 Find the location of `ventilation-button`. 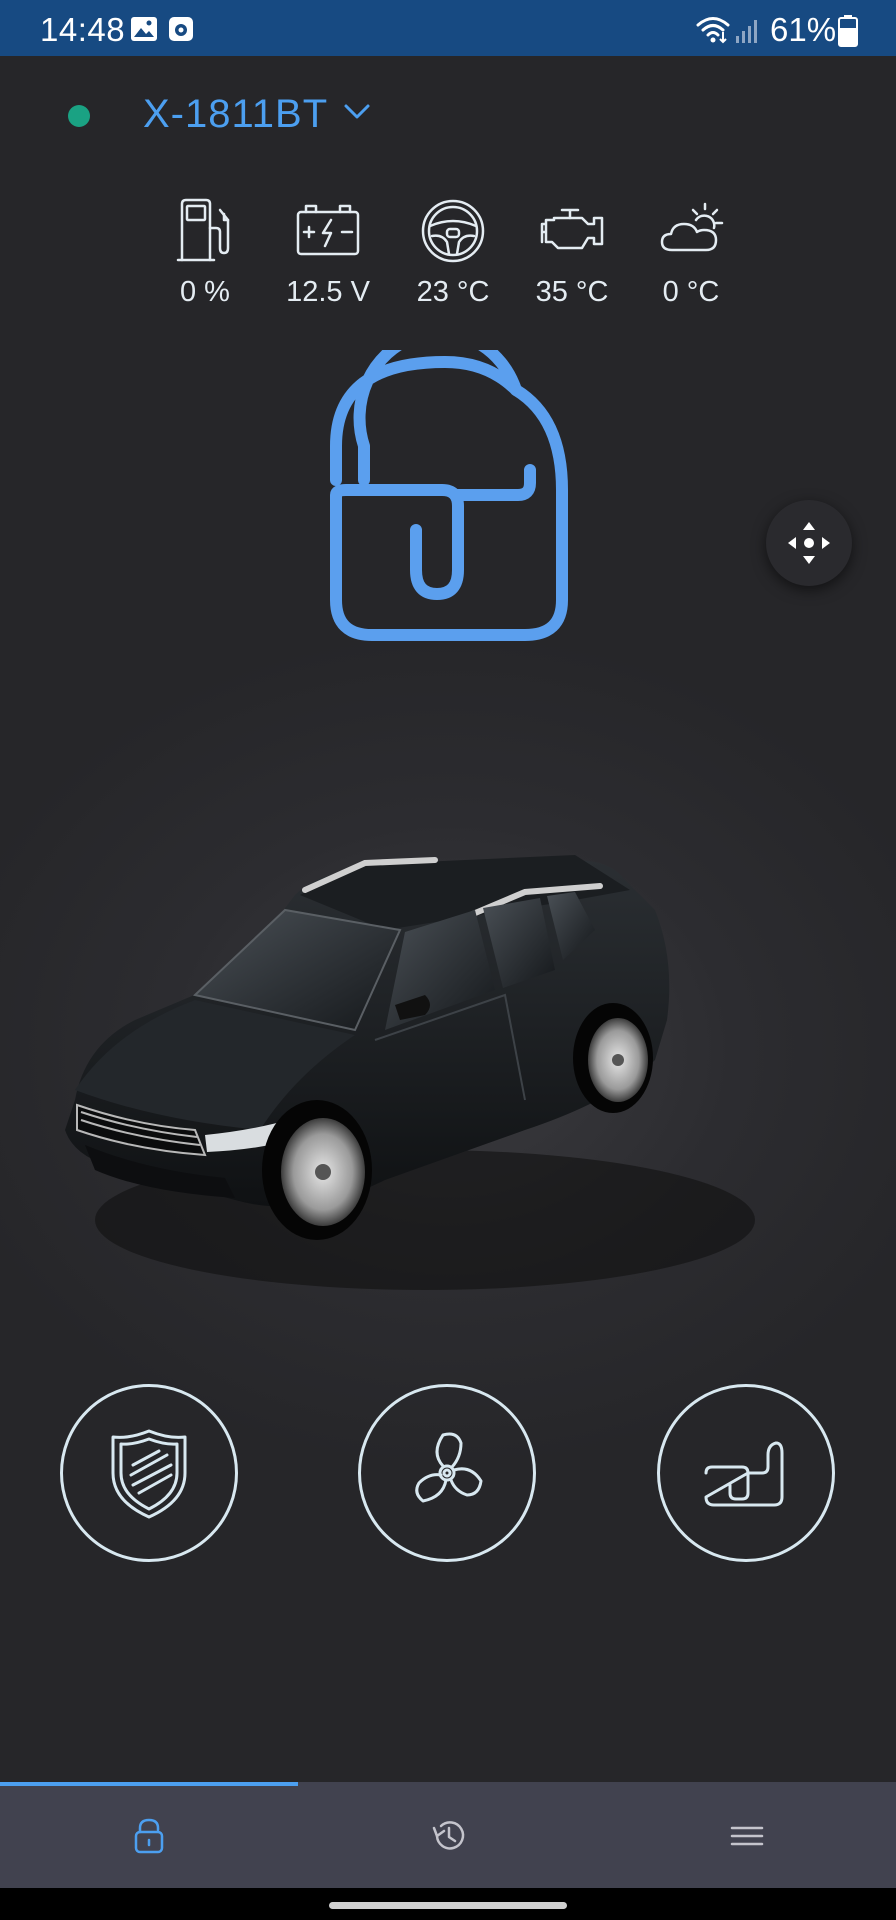

ventilation-button is located at coordinates (447, 1473).